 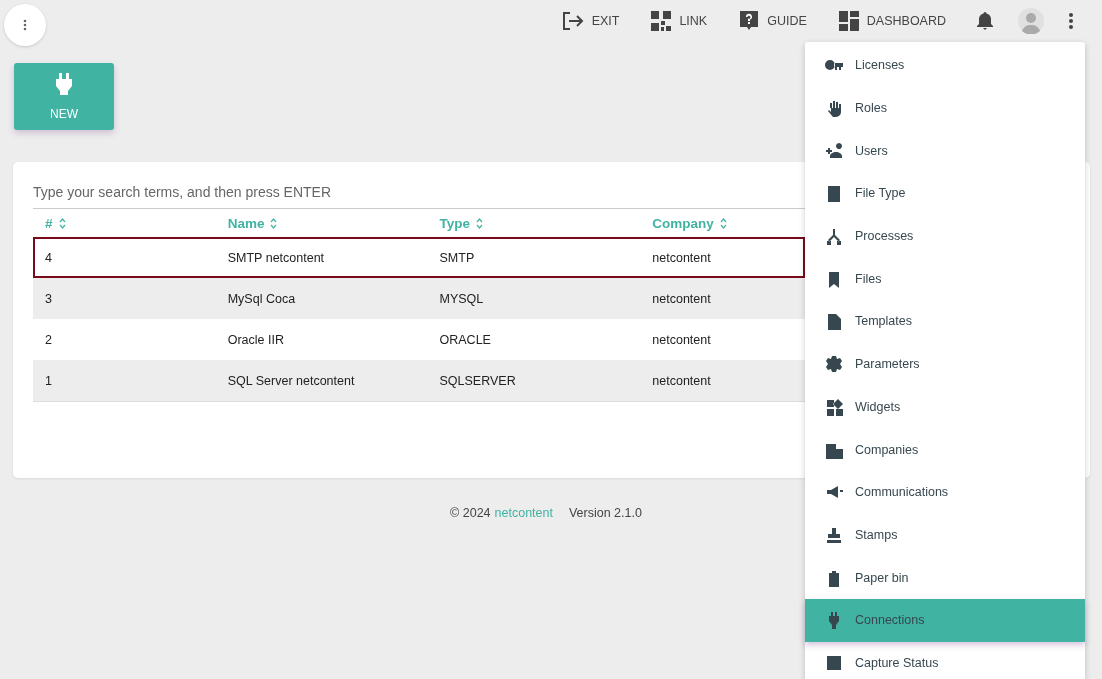 What do you see at coordinates (985, 21) in the screenshot?
I see `bell-icon` at bounding box center [985, 21].